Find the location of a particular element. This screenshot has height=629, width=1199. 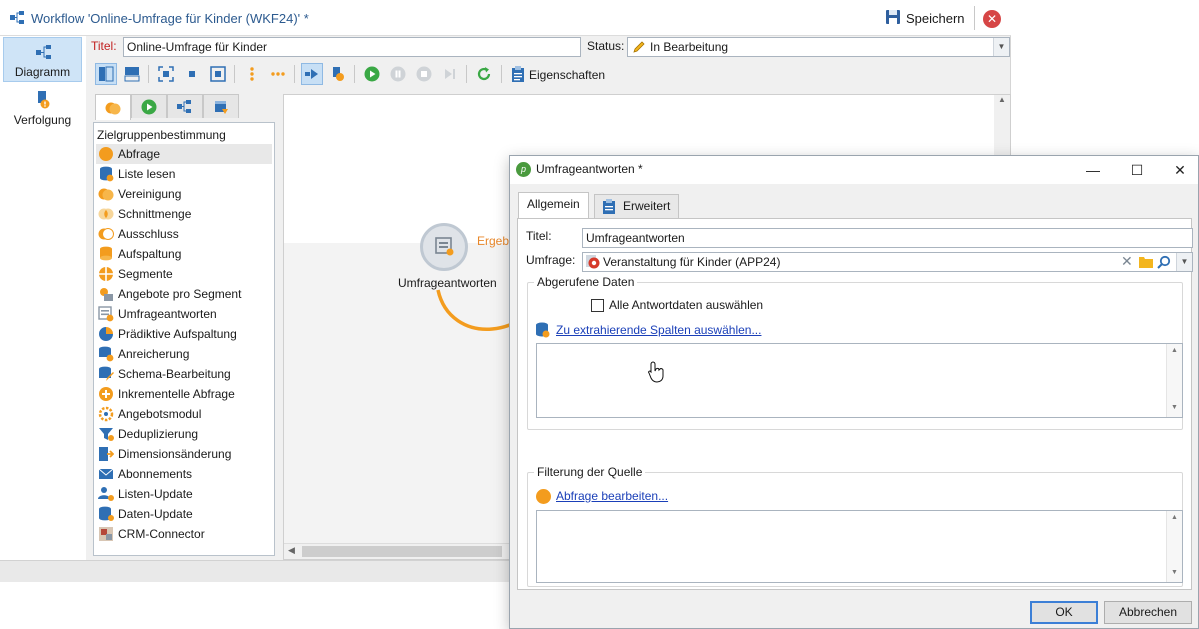

predictive-split-icon is located at coordinates (106, 334).